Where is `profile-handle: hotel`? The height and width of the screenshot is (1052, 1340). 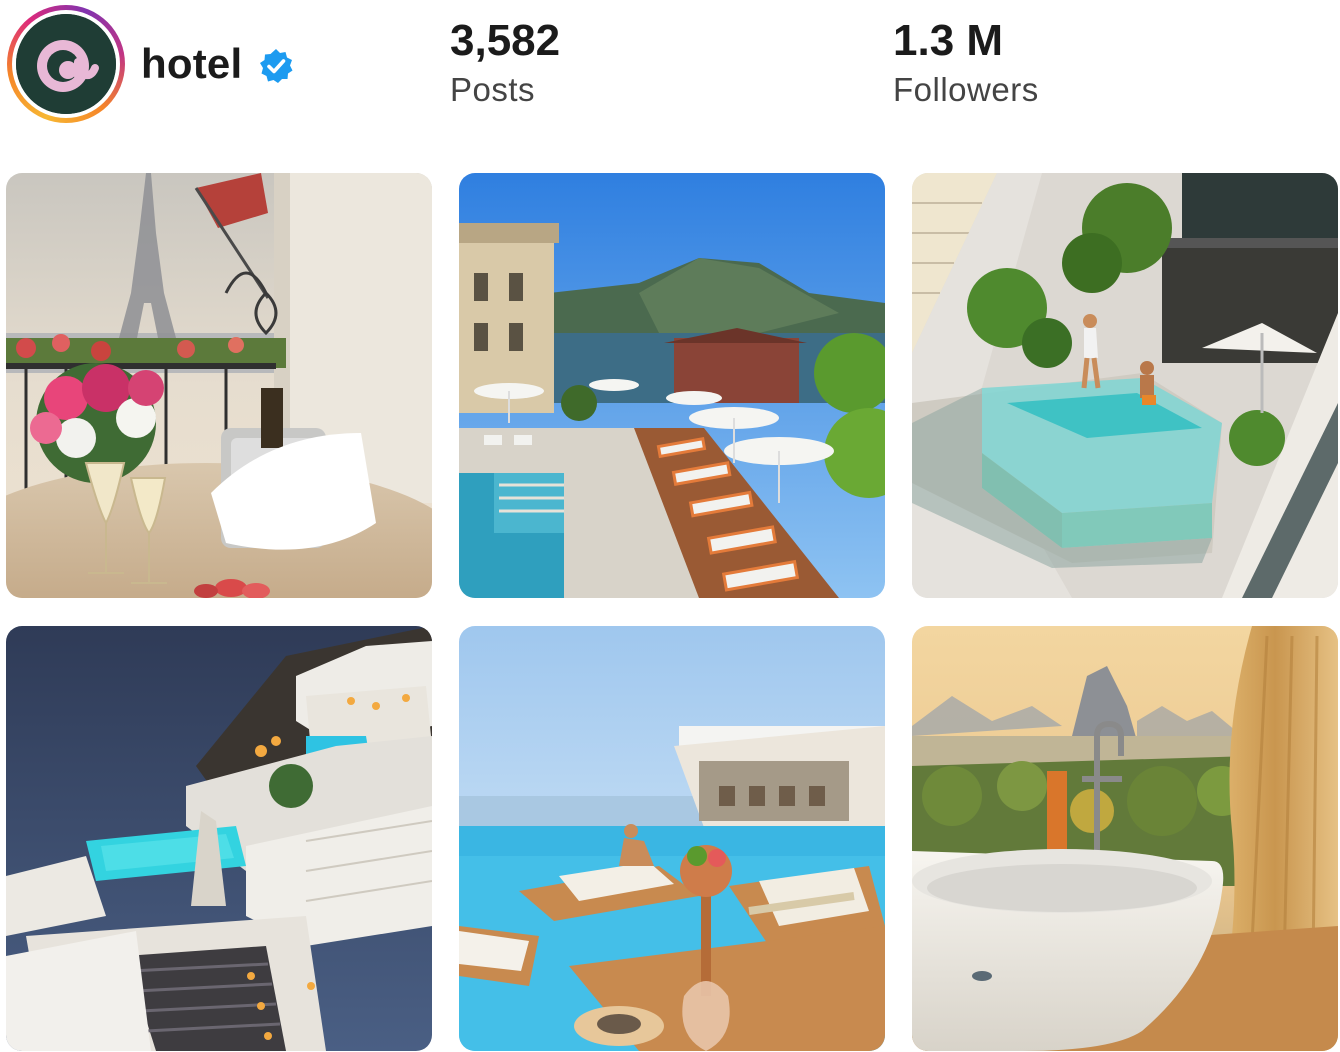 profile-handle: hotel is located at coordinates (191, 64).